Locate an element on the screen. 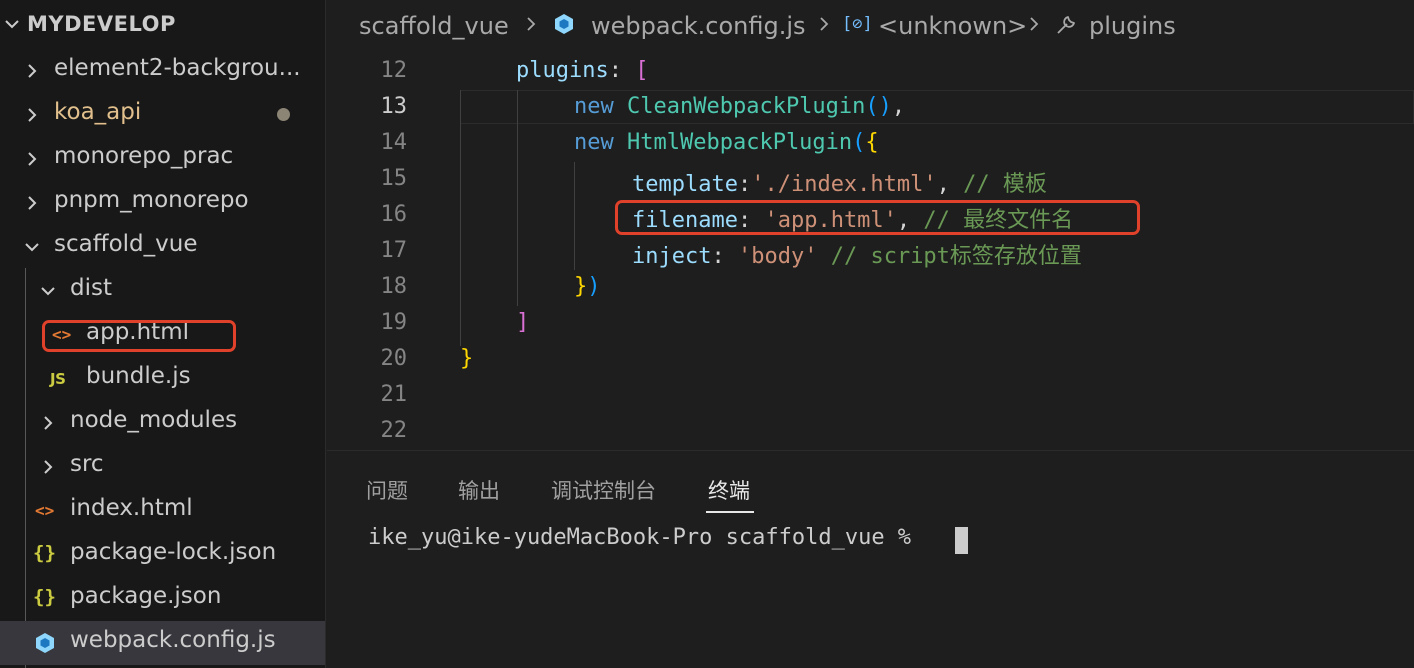 The width and height of the screenshot is (1414, 668). line-number: 19 is located at coordinates (394, 322).